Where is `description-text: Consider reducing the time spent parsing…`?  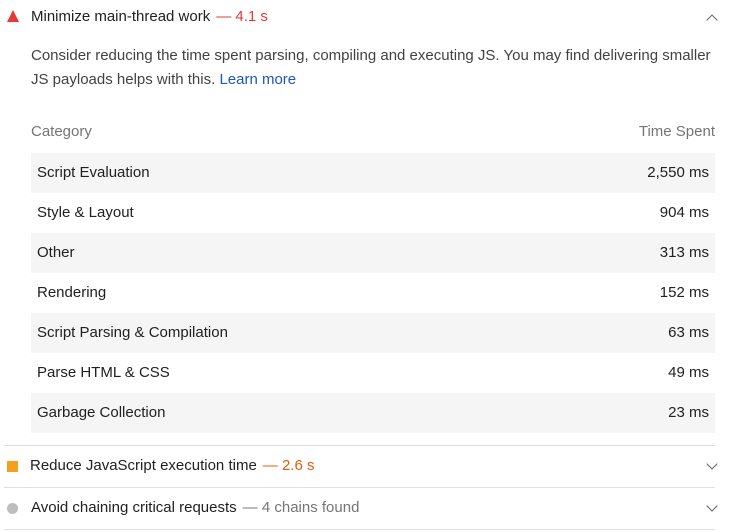
description-text: Consider reducing the time spent parsing… is located at coordinates (371, 67).